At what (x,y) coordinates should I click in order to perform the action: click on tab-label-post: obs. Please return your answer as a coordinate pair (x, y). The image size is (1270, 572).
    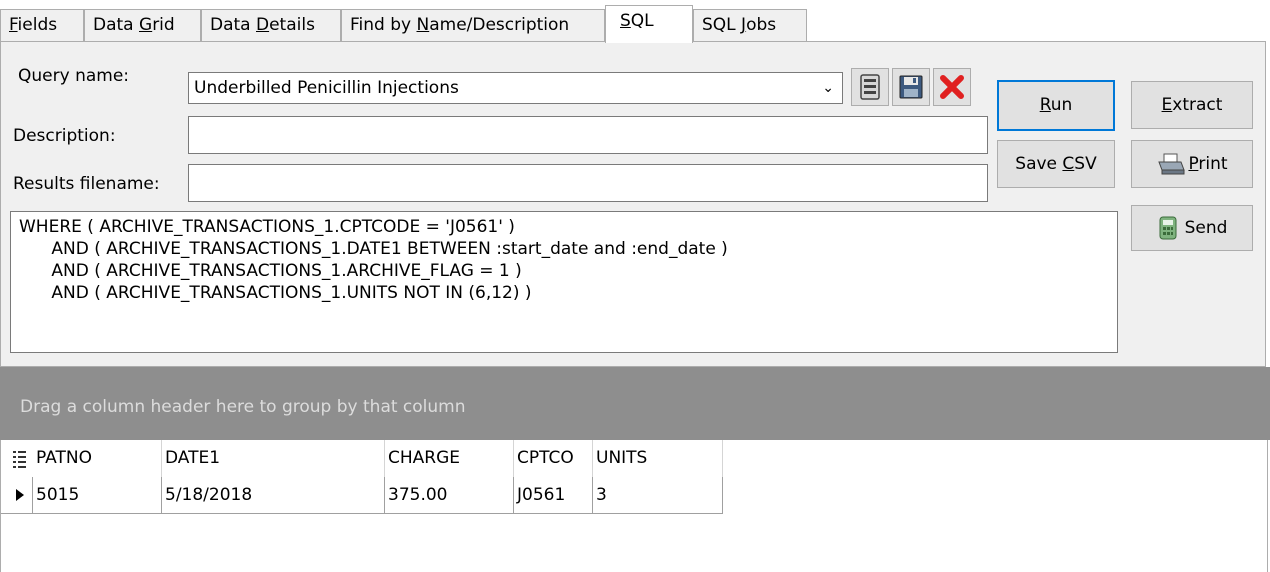
    Looking at the image, I should click on (761, 25).